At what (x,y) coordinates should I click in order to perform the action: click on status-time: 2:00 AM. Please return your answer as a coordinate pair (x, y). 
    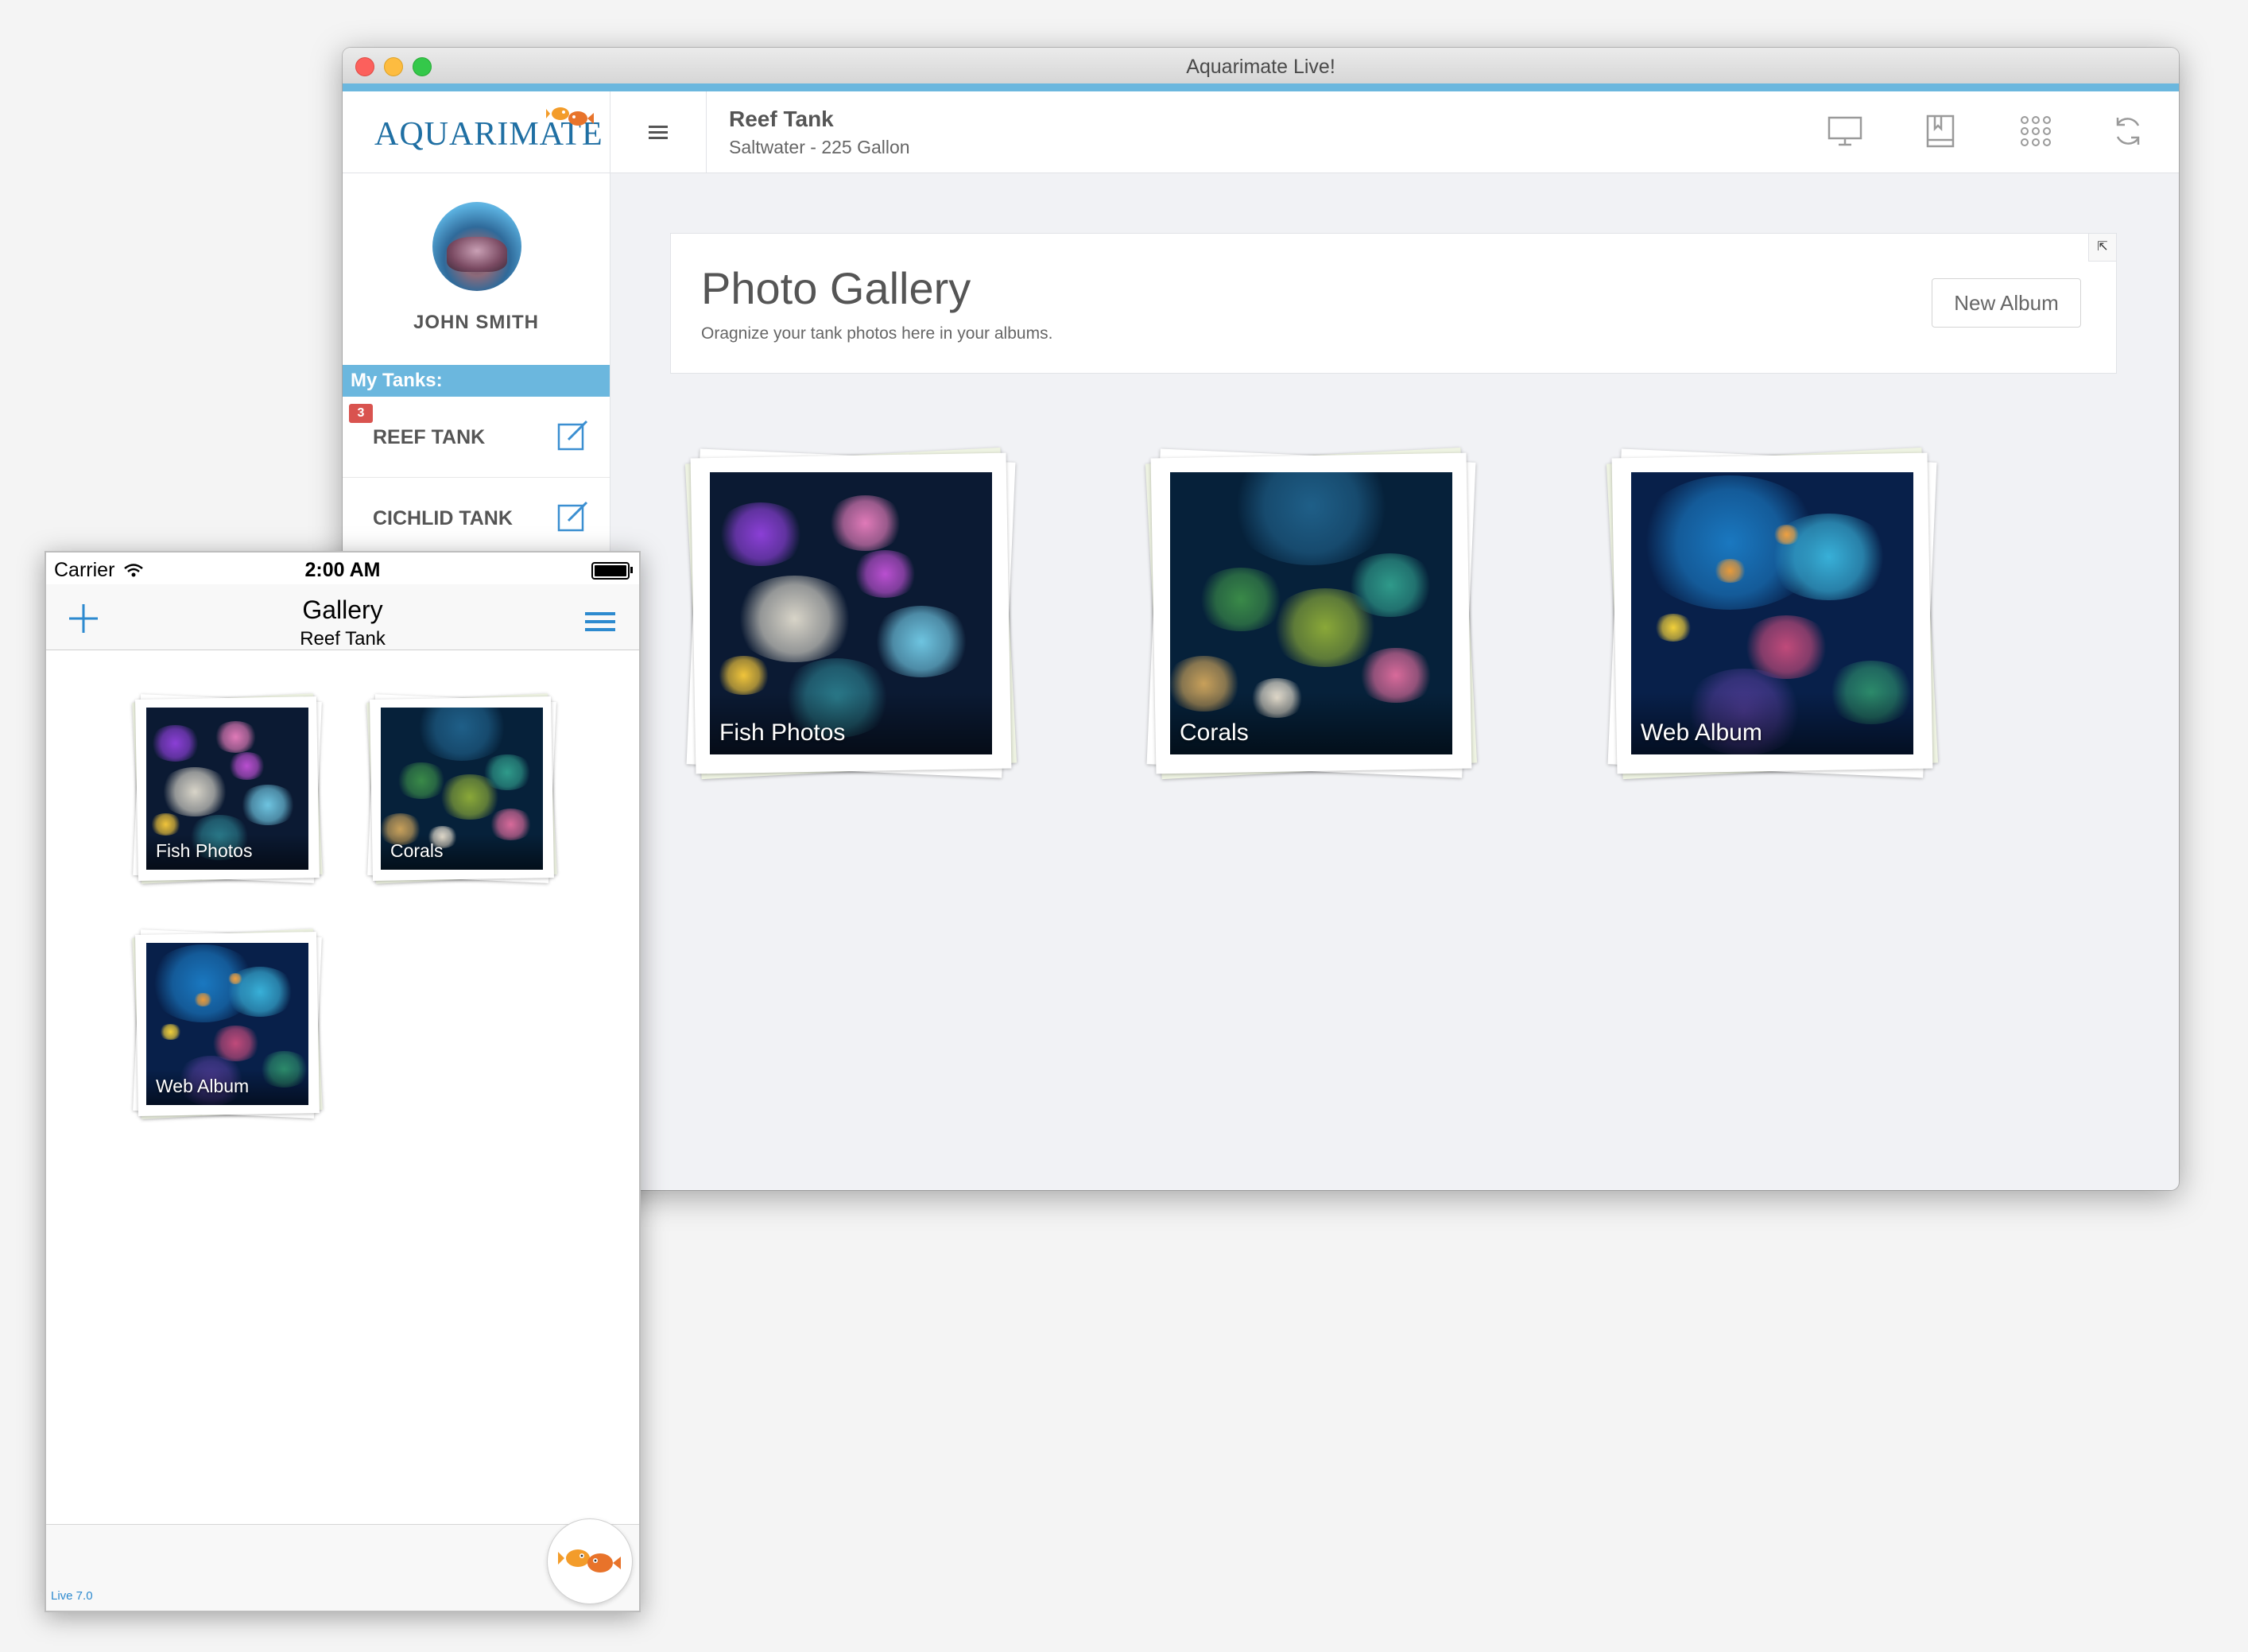
    Looking at the image, I should click on (342, 570).